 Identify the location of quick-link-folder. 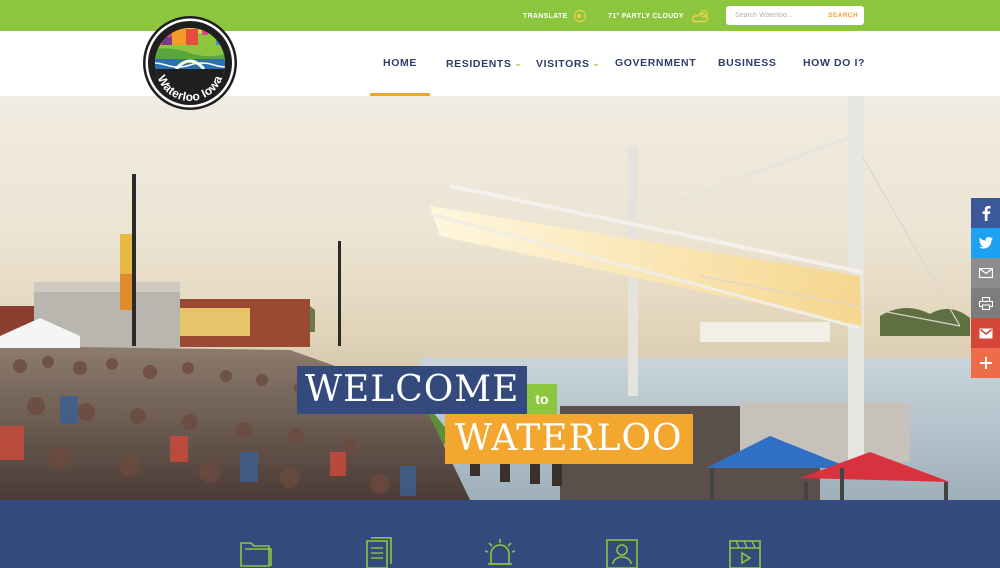
(256, 552).